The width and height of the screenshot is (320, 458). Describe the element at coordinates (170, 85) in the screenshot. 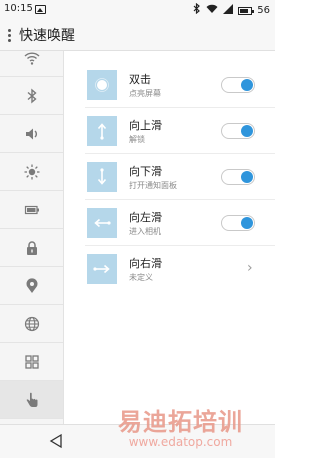

I see `gesture-row-double-tap: 双击 点亮屏幕` at that location.